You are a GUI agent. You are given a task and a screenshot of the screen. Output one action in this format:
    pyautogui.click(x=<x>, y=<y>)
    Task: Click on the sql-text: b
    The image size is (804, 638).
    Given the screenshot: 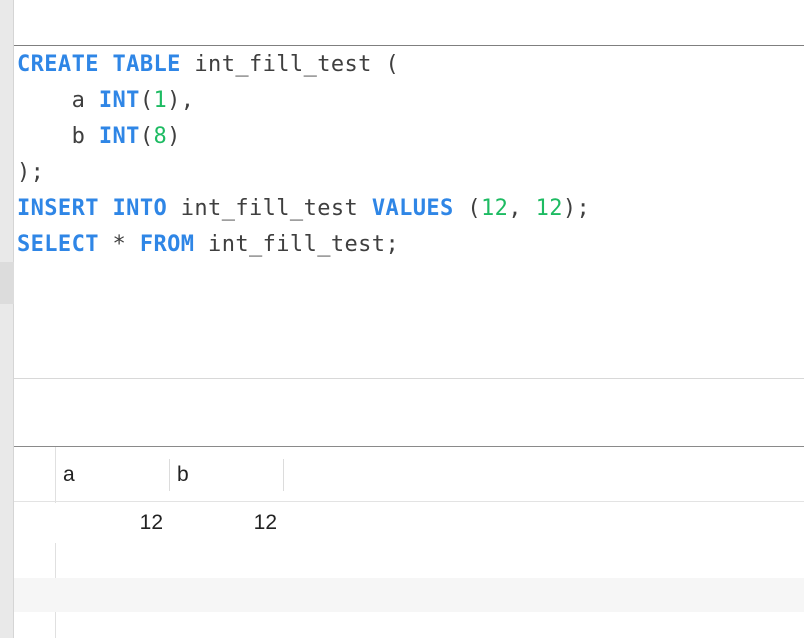 What is the action you would take?
    pyautogui.click(x=58, y=136)
    